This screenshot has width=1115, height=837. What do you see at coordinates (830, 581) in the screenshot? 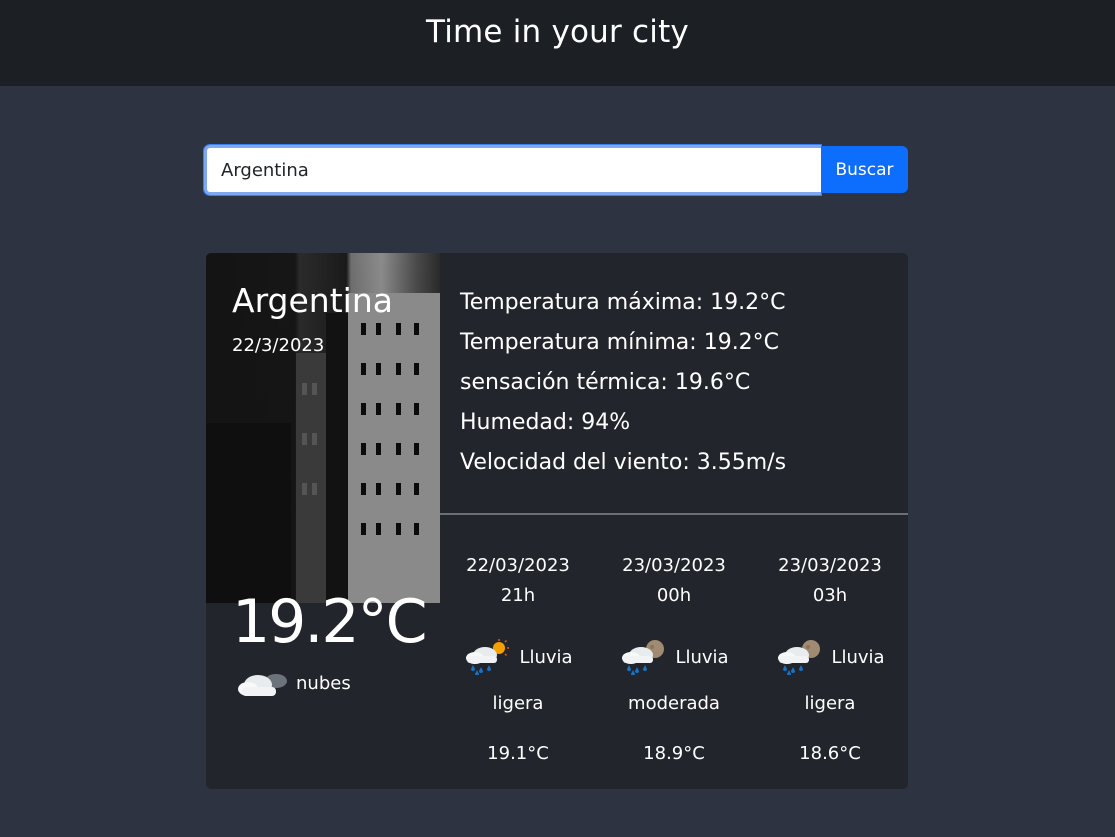
I see `forecast-datetime: 23/03/2023 03h` at bounding box center [830, 581].